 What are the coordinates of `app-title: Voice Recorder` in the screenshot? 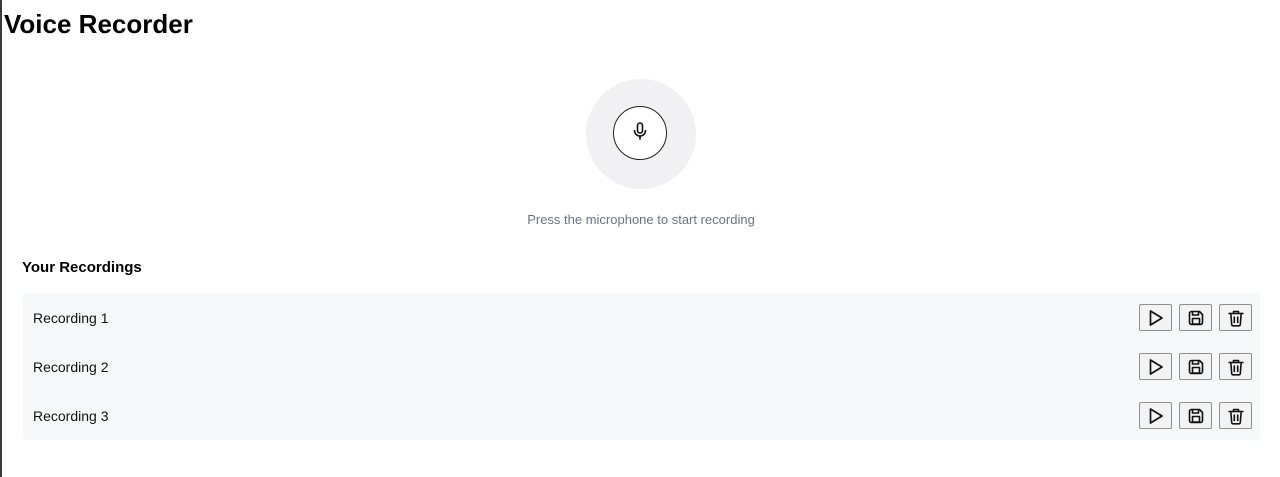 It's located at (98, 24).